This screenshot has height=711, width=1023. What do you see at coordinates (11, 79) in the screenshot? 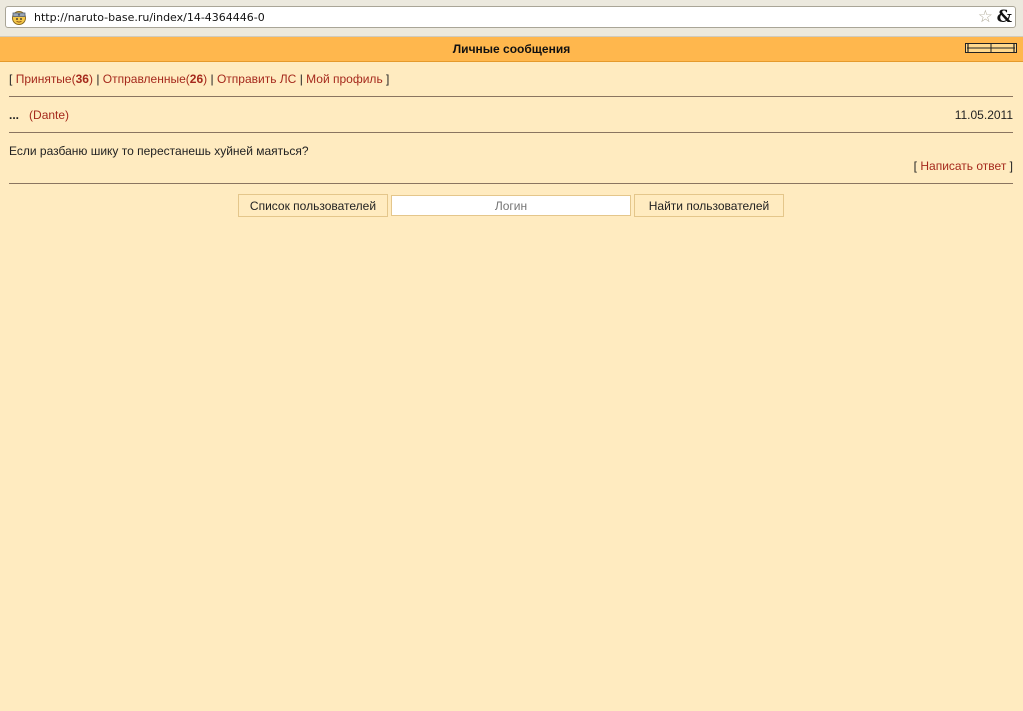
I see `nav-open-bracket: [` at bounding box center [11, 79].